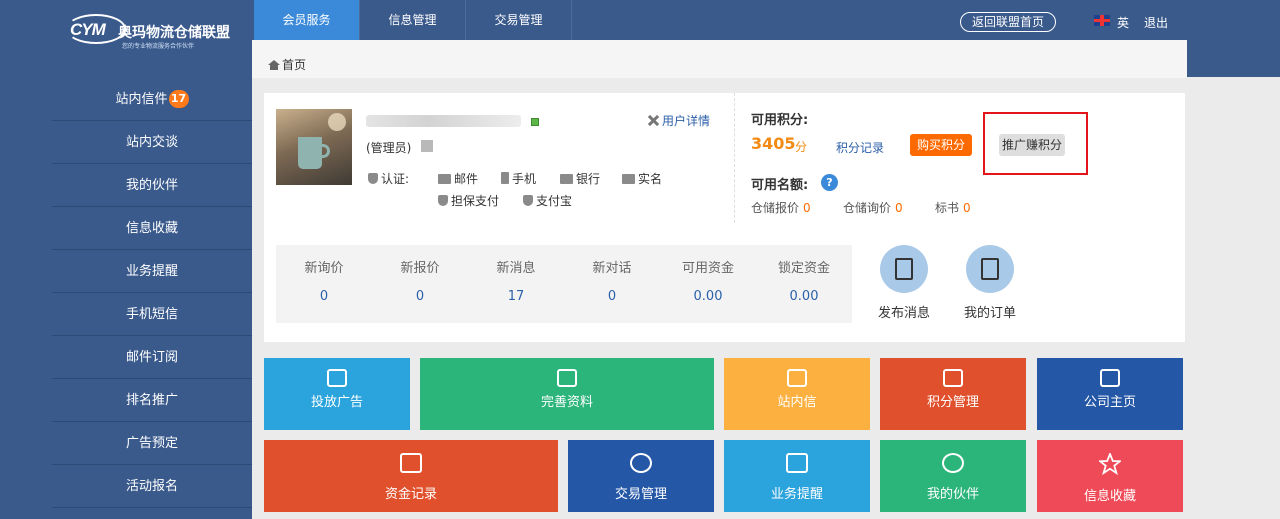  Describe the element at coordinates (1156, 22) in the screenshot. I see `logout-link: 退出` at that location.